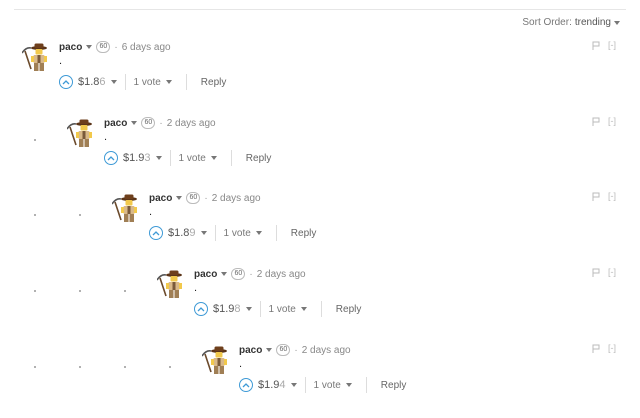  I want to click on payout-amount: $1.94, so click(272, 385).